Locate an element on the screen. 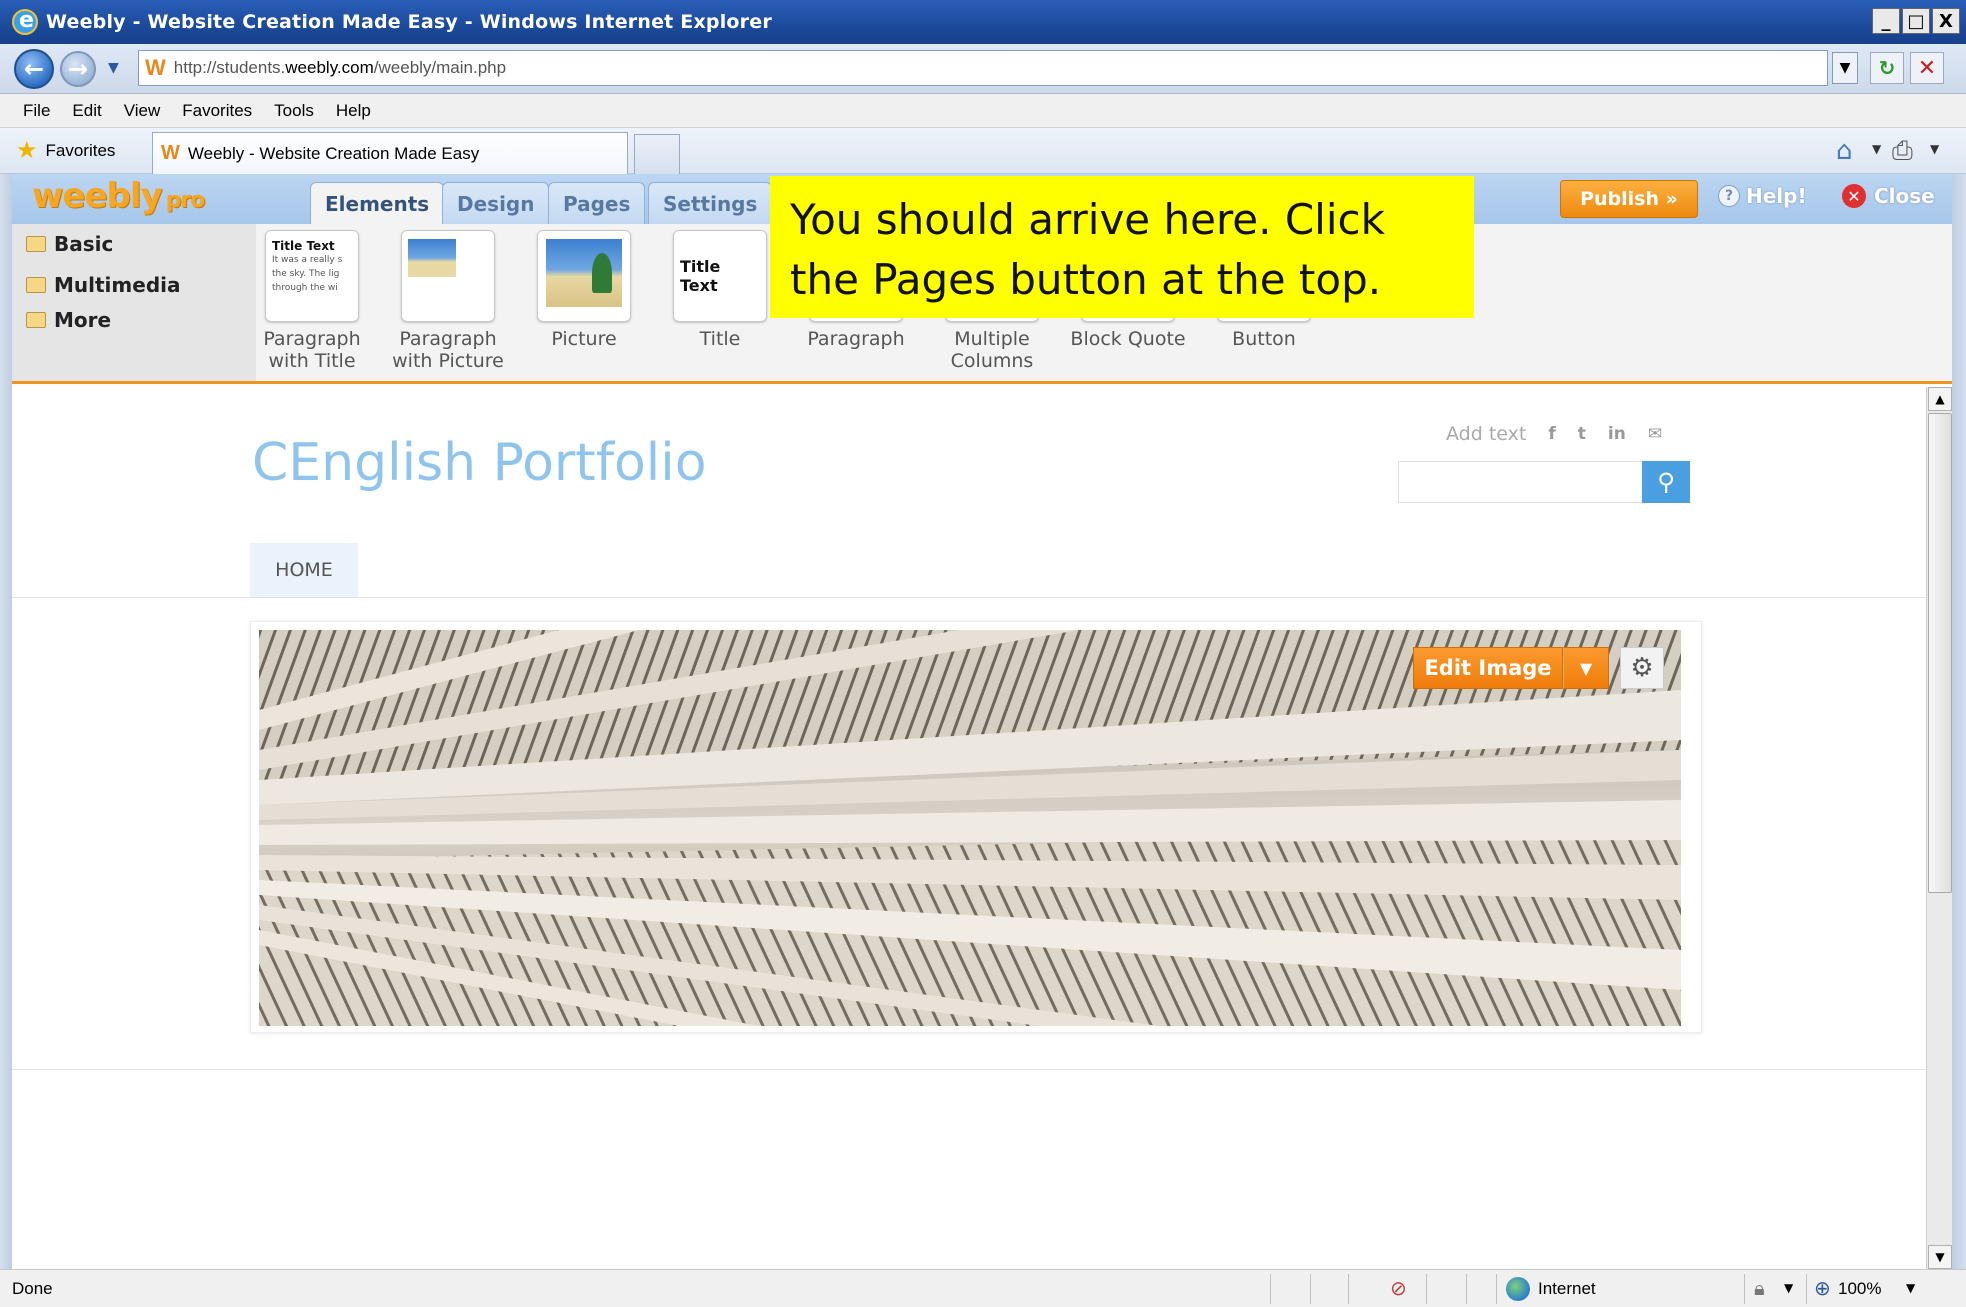  menu-edit: Edit is located at coordinates (86, 111).